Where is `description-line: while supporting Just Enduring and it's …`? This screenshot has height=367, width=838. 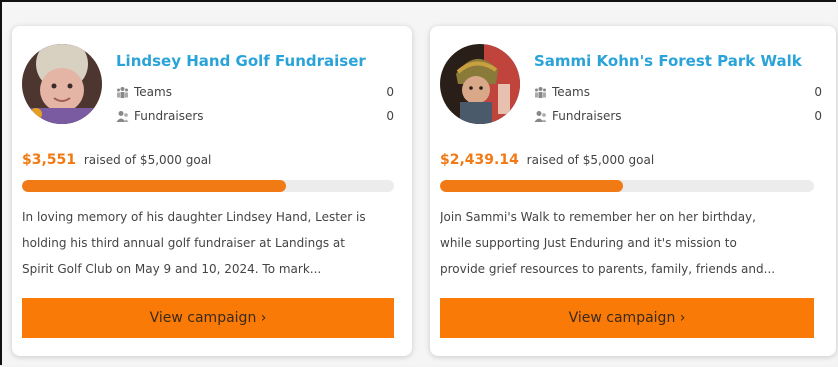 description-line: while supporting Just Enduring and it's … is located at coordinates (588, 243).